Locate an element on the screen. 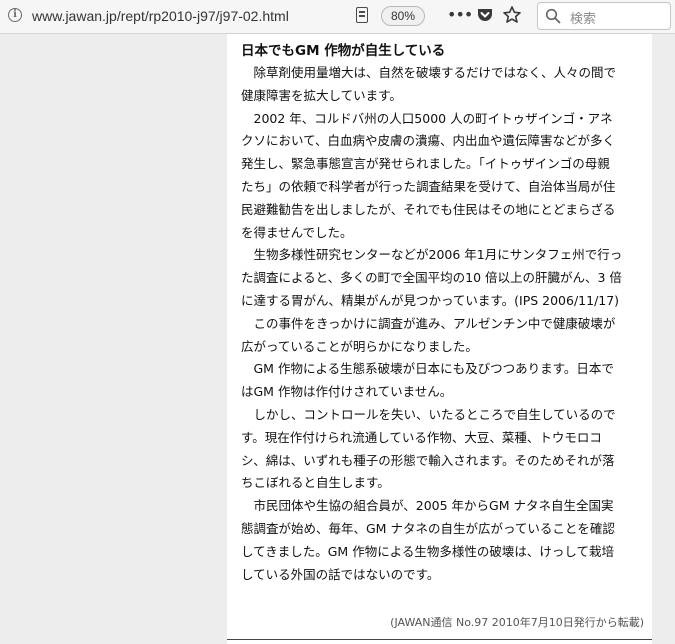 The height and width of the screenshot is (644, 675). text-line: GM 作物による生態系破壊が日本にも及びつつあります。日本で is located at coordinates (433, 369).